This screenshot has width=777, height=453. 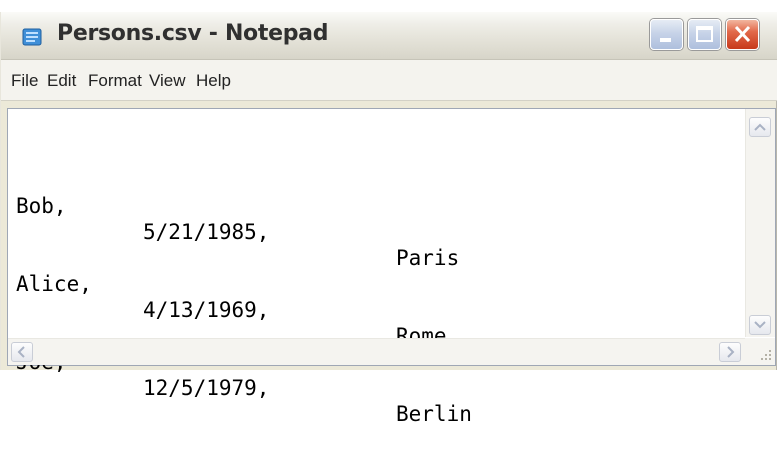 I want to click on chevron-right-icon, so click(x=731, y=352).